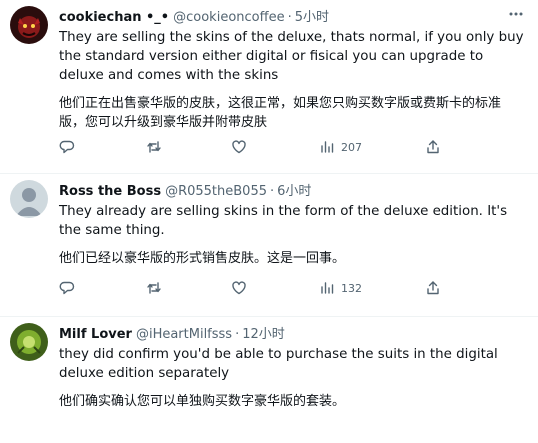 This screenshot has height=443, width=538. I want to click on tweet-header: cookiechan •_• @cookieoncoffee · 5小时, so click(292, 17).